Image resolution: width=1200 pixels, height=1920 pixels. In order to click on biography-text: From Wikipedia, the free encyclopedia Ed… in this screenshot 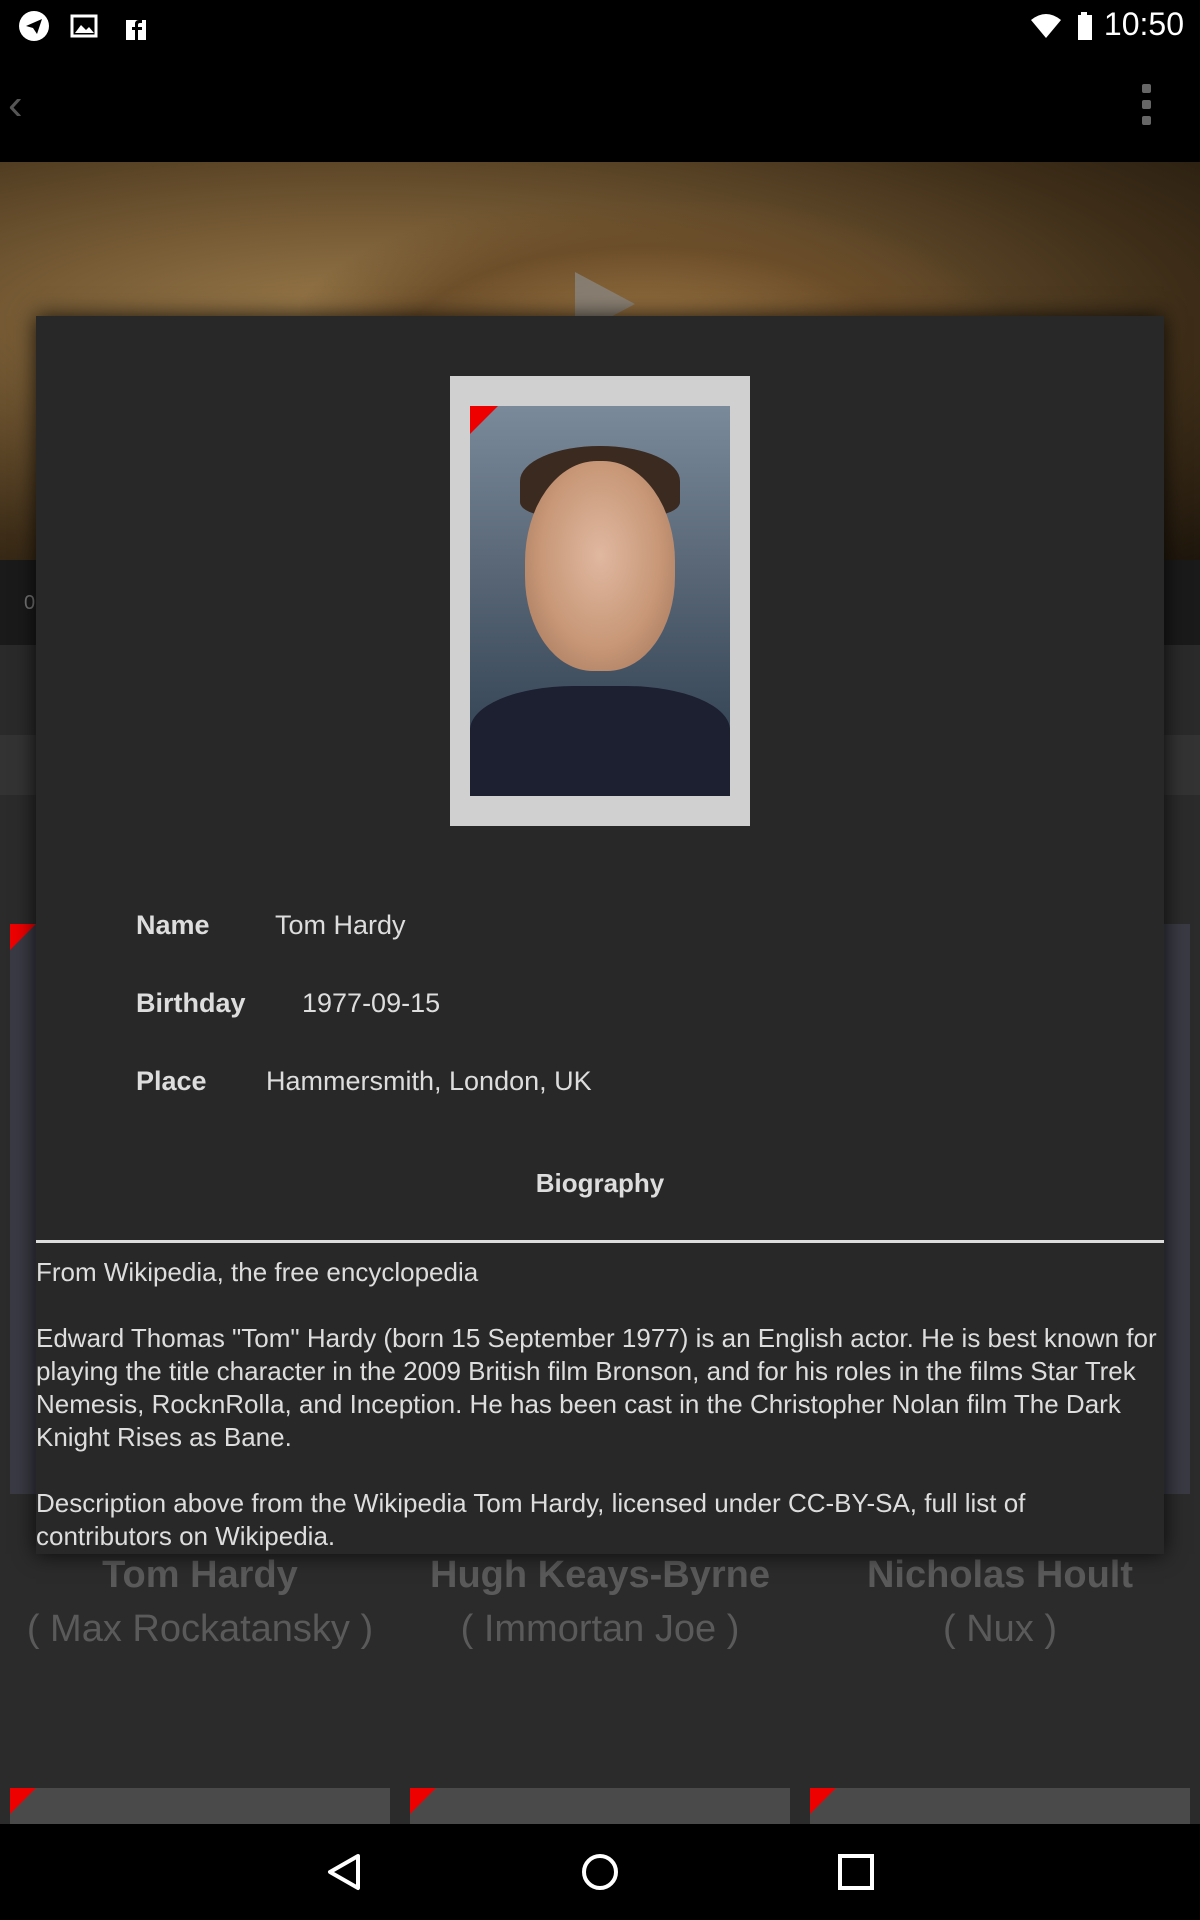, I will do `click(600, 1405)`.